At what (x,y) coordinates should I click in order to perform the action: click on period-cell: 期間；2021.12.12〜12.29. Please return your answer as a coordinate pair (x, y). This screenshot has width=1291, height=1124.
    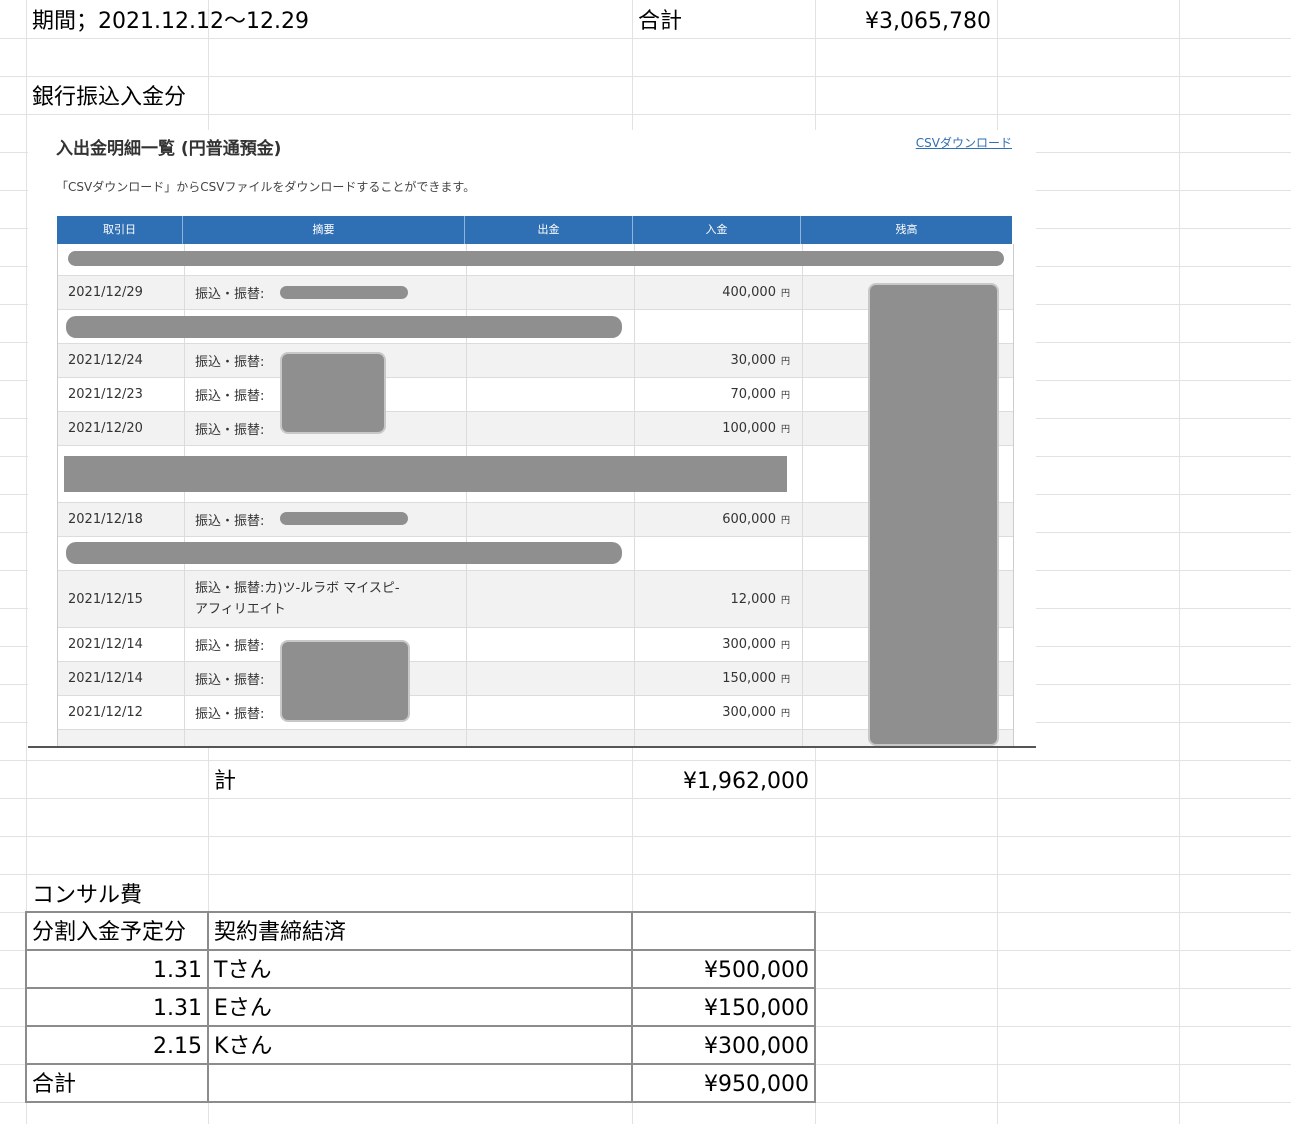
    Looking at the image, I should click on (236, 21).